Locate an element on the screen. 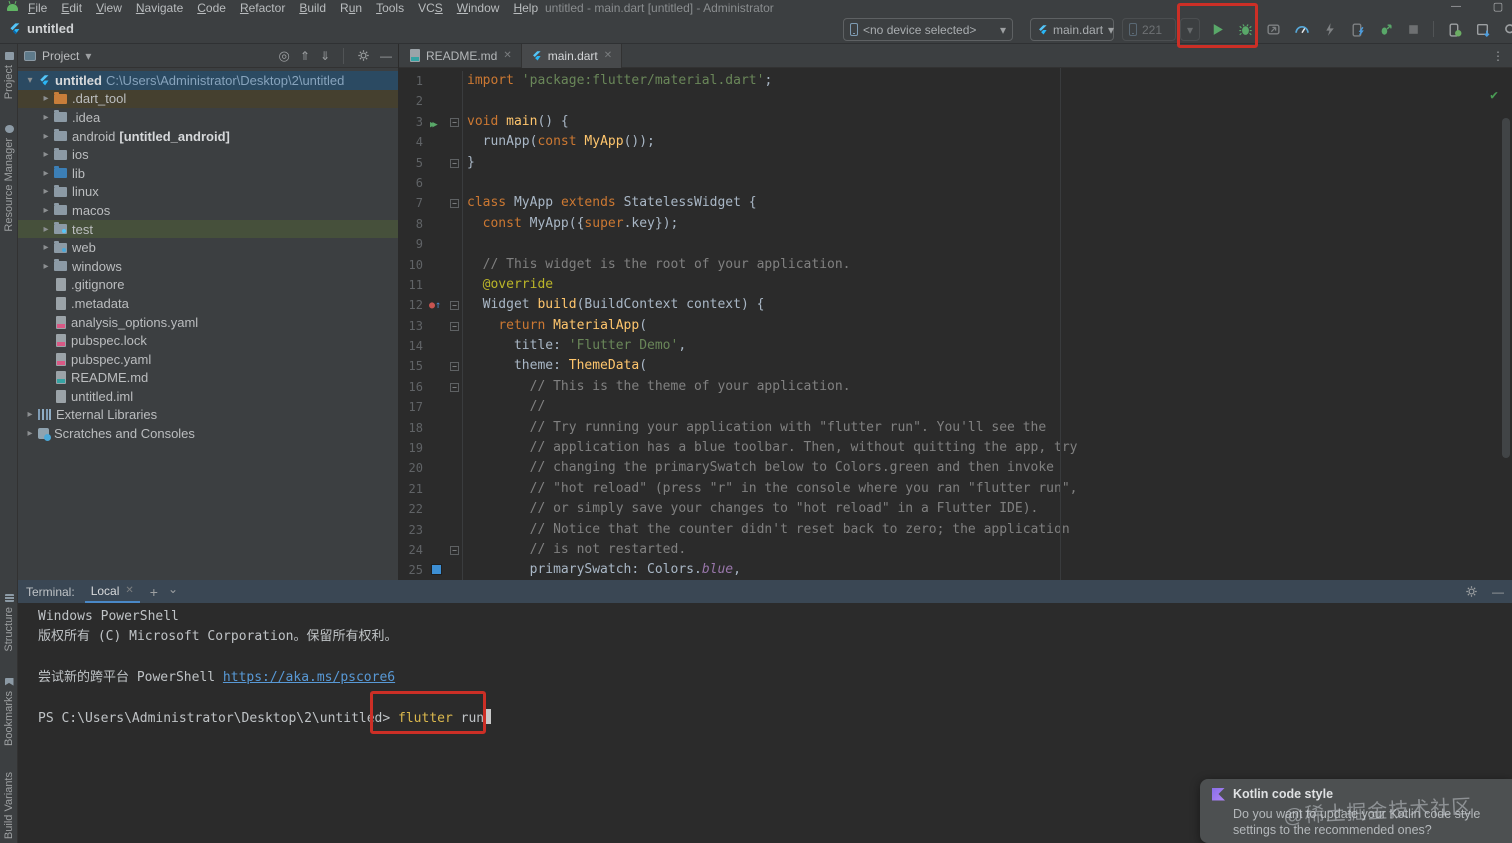 The height and width of the screenshot is (843, 1512). stop-icon is located at coordinates (1413, 29).